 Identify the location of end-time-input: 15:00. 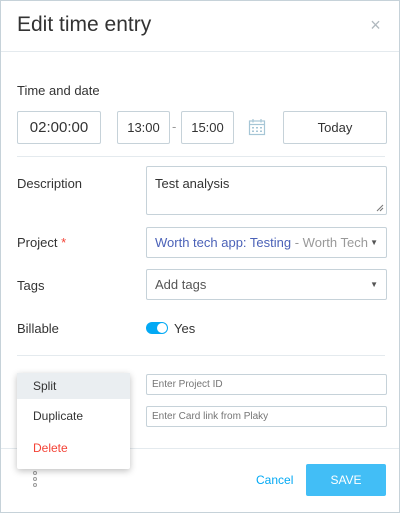
(207, 127).